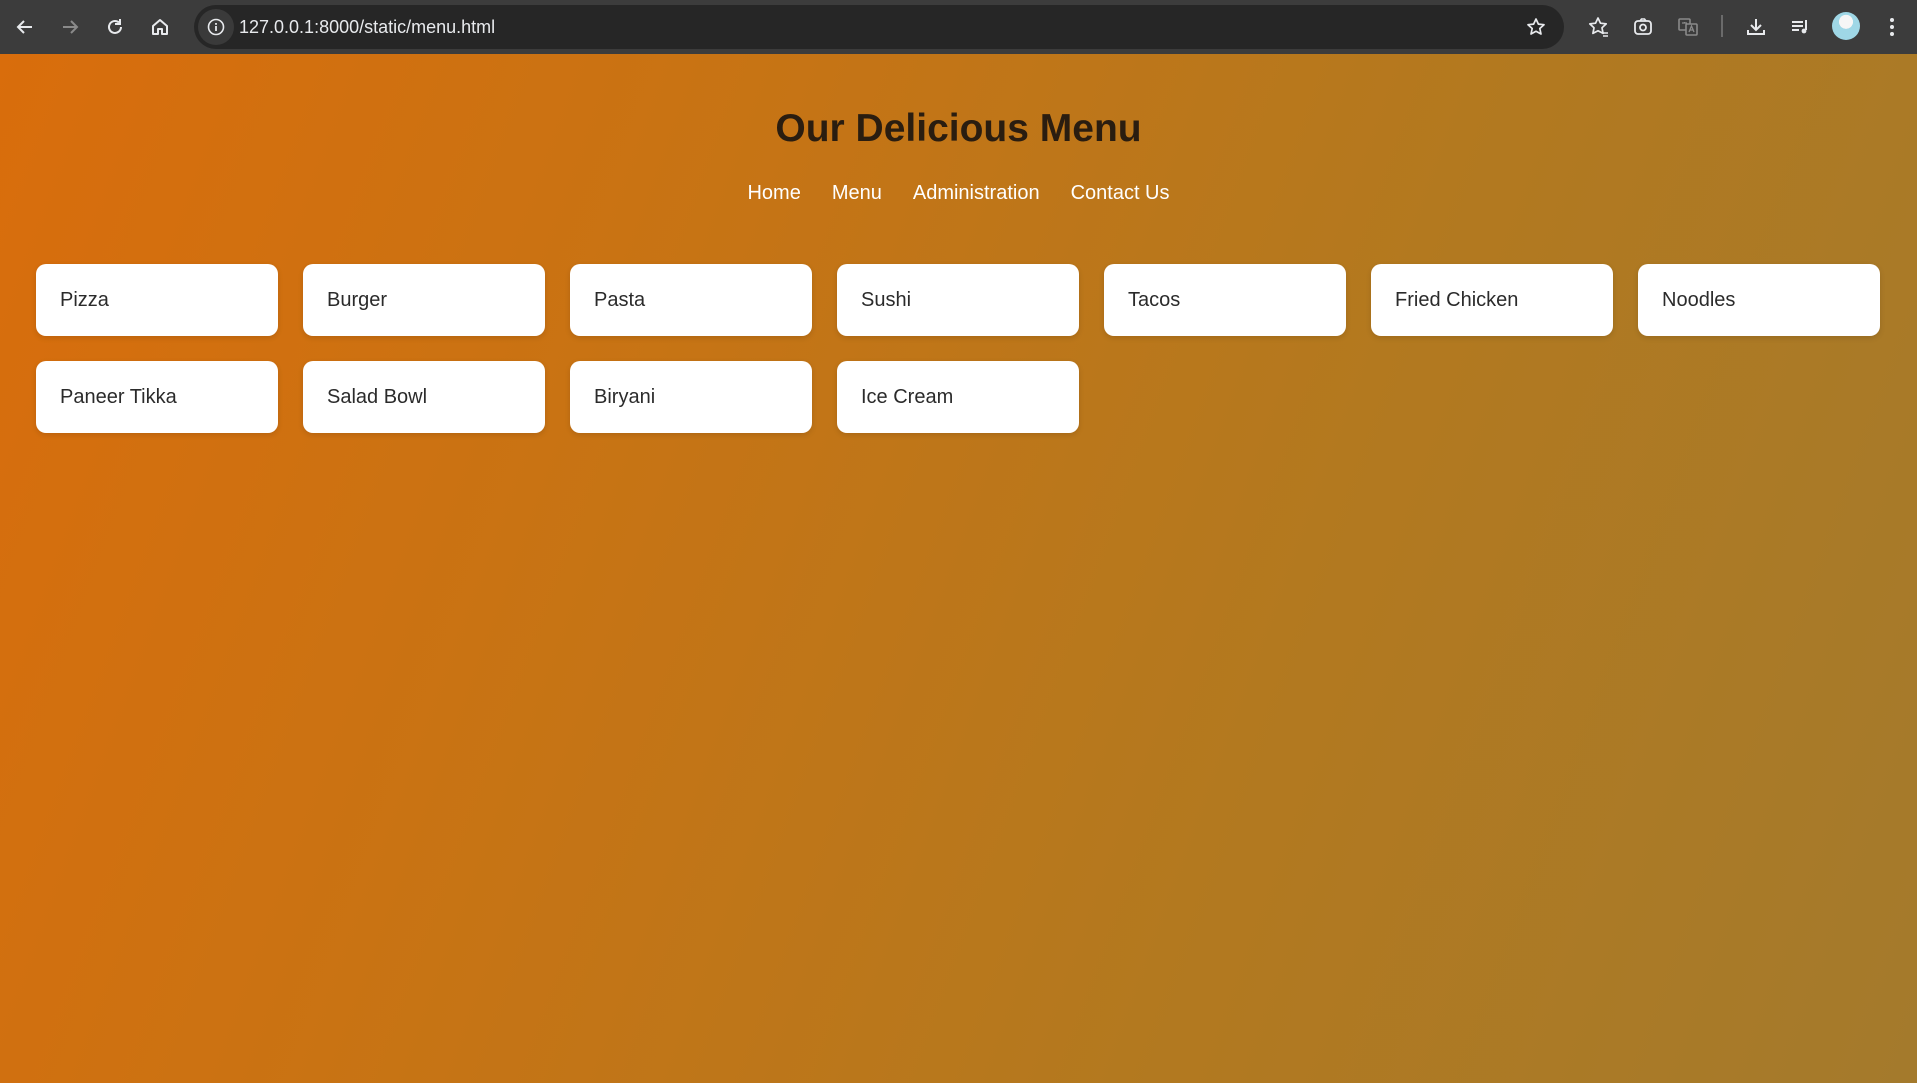  I want to click on home-icon, so click(160, 27).